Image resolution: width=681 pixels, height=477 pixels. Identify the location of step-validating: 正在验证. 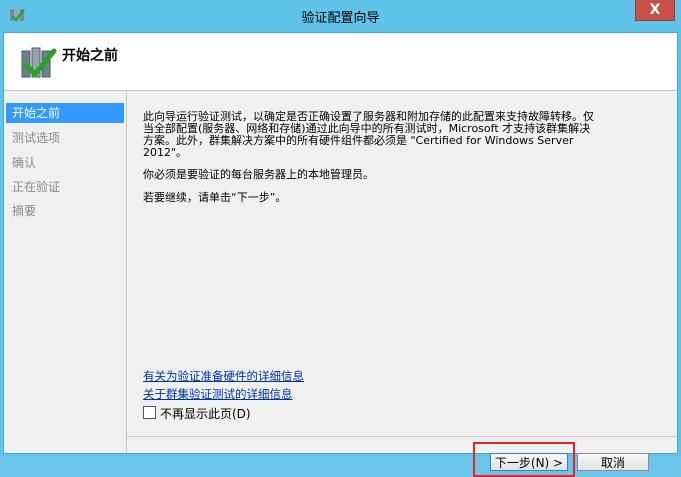
(65, 187).